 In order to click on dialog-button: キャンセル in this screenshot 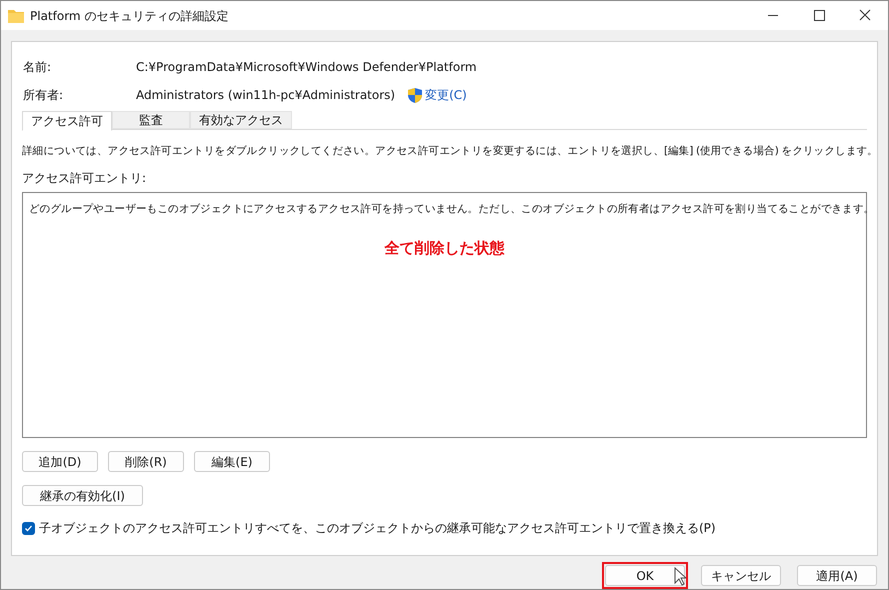, I will do `click(741, 575)`.